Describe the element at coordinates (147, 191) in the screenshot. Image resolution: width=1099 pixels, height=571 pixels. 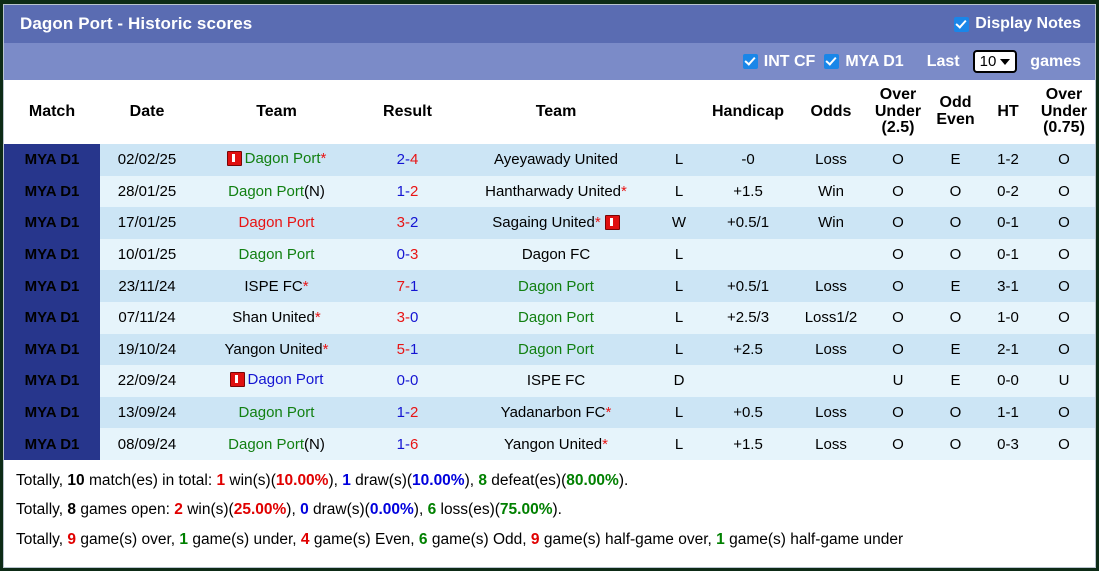
I see `cell-date: 28/01/25` at that location.